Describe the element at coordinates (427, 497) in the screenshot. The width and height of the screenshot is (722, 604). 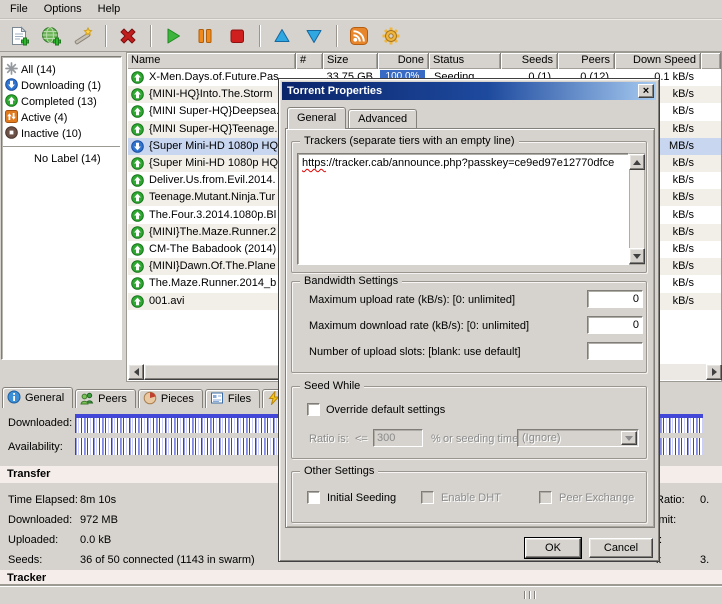
I see `enable-dht-checkbox` at that location.